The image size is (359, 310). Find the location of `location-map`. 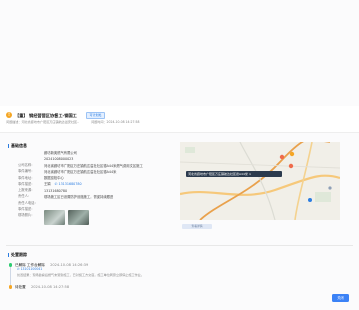

location-map is located at coordinates (260, 181).